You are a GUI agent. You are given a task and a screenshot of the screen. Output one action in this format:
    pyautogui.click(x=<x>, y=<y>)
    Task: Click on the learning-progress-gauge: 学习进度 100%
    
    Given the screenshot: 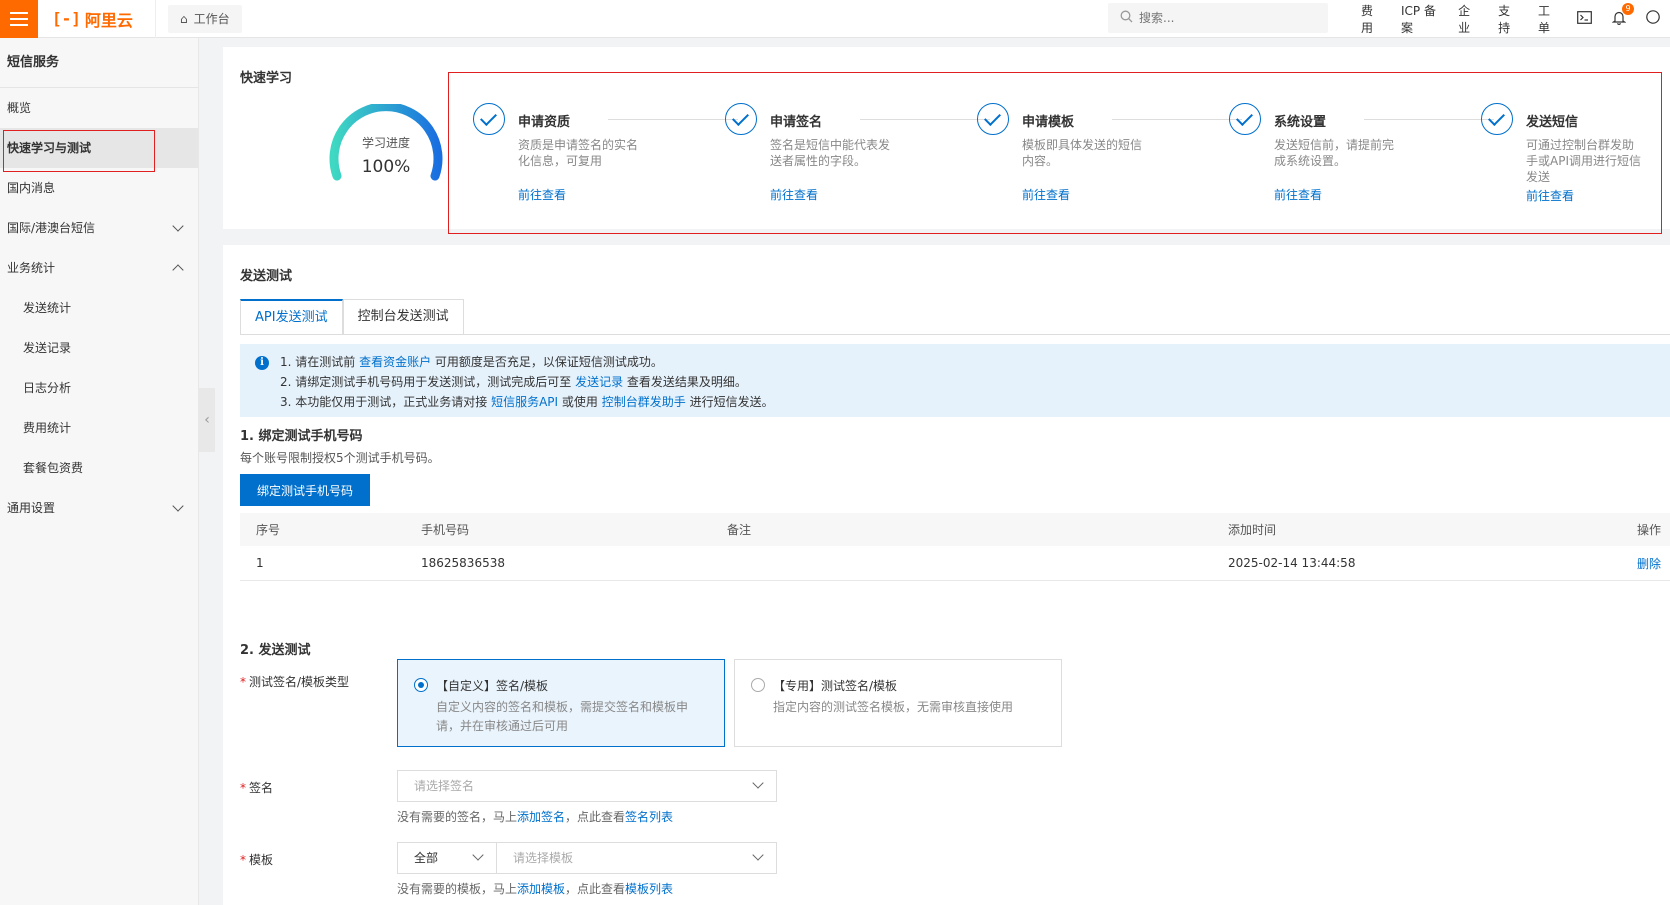 What is the action you would take?
    pyautogui.click(x=386, y=143)
    